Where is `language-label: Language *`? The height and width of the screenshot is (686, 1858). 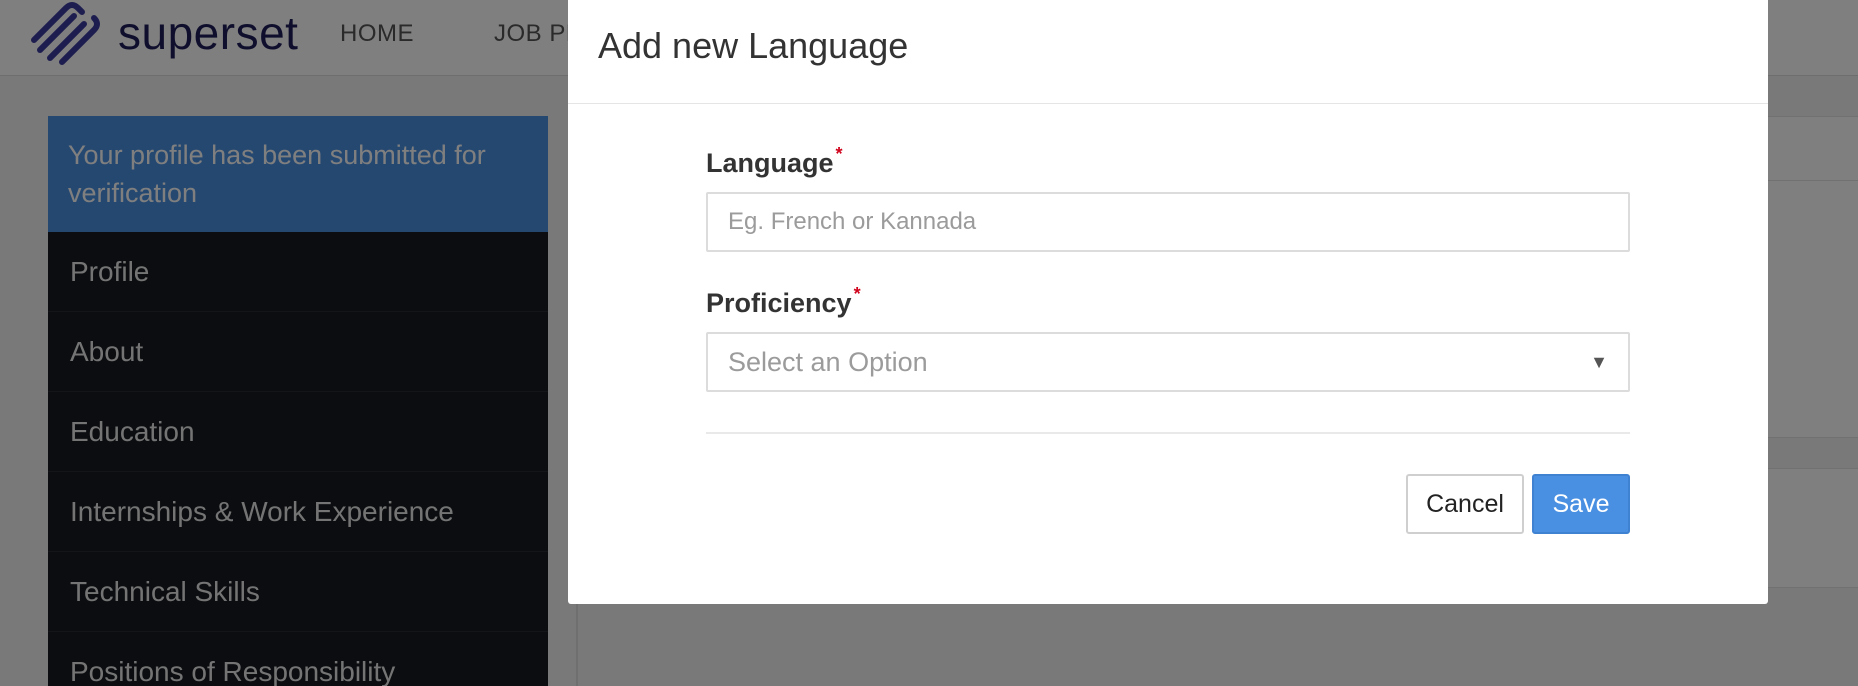
language-label: Language * is located at coordinates (774, 161).